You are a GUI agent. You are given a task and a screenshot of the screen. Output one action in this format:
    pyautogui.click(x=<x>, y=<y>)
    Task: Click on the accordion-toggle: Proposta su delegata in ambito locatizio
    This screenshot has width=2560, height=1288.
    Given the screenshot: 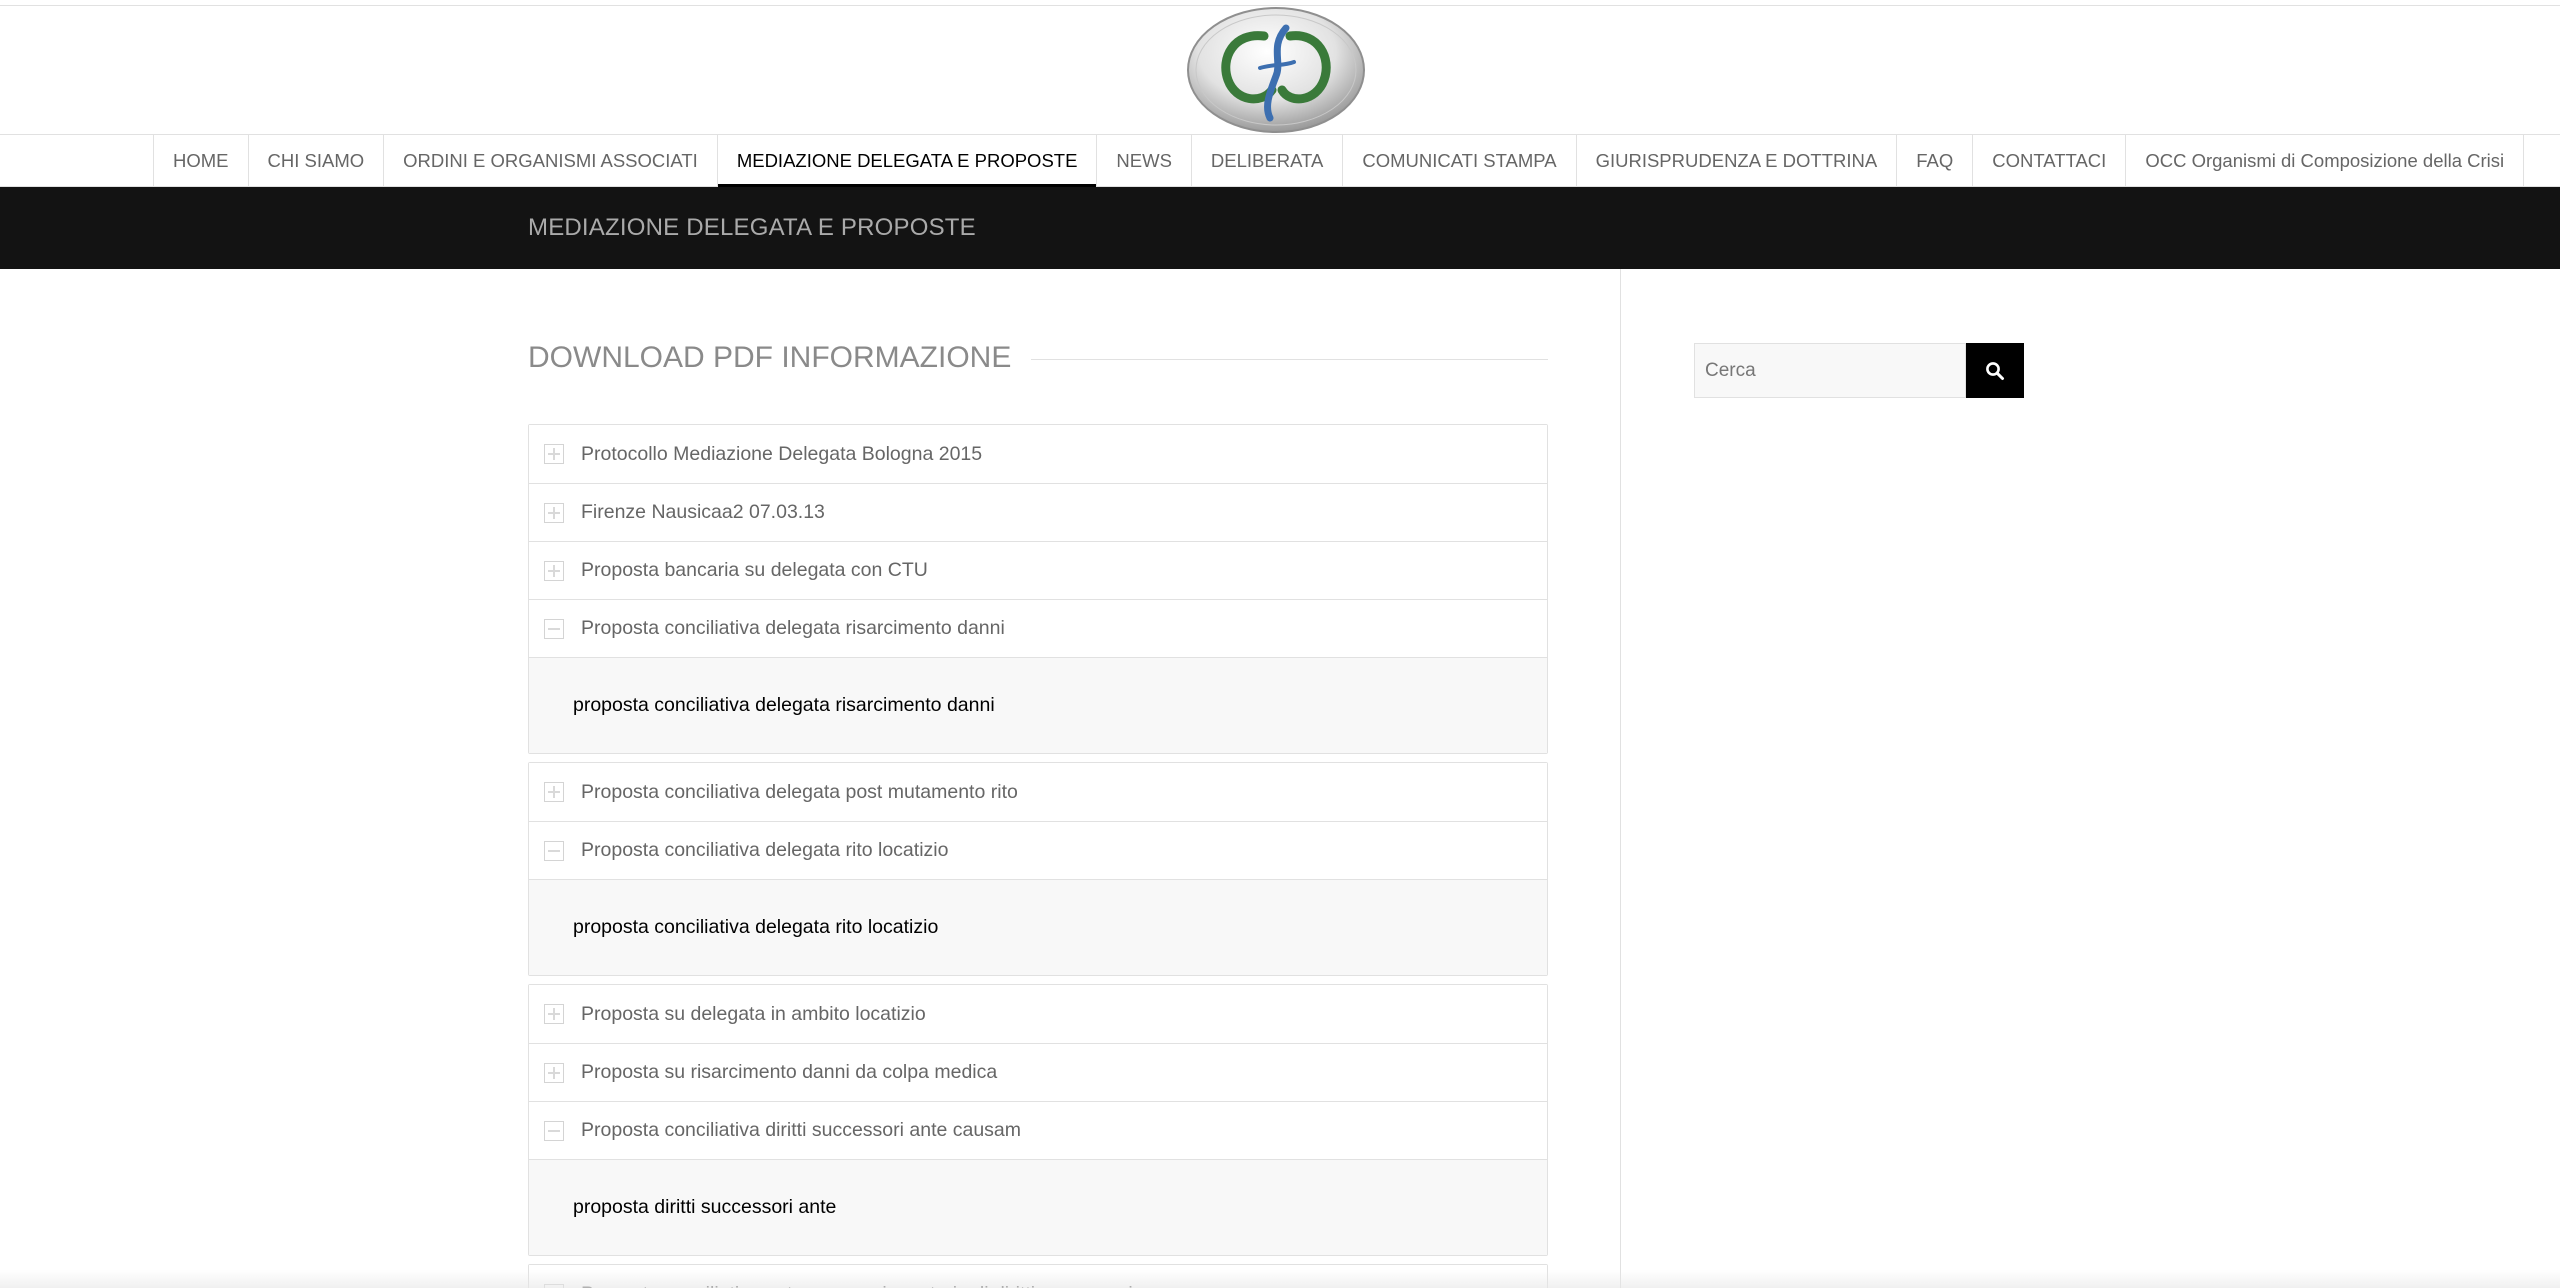 What is the action you would take?
    pyautogui.click(x=1038, y=1014)
    